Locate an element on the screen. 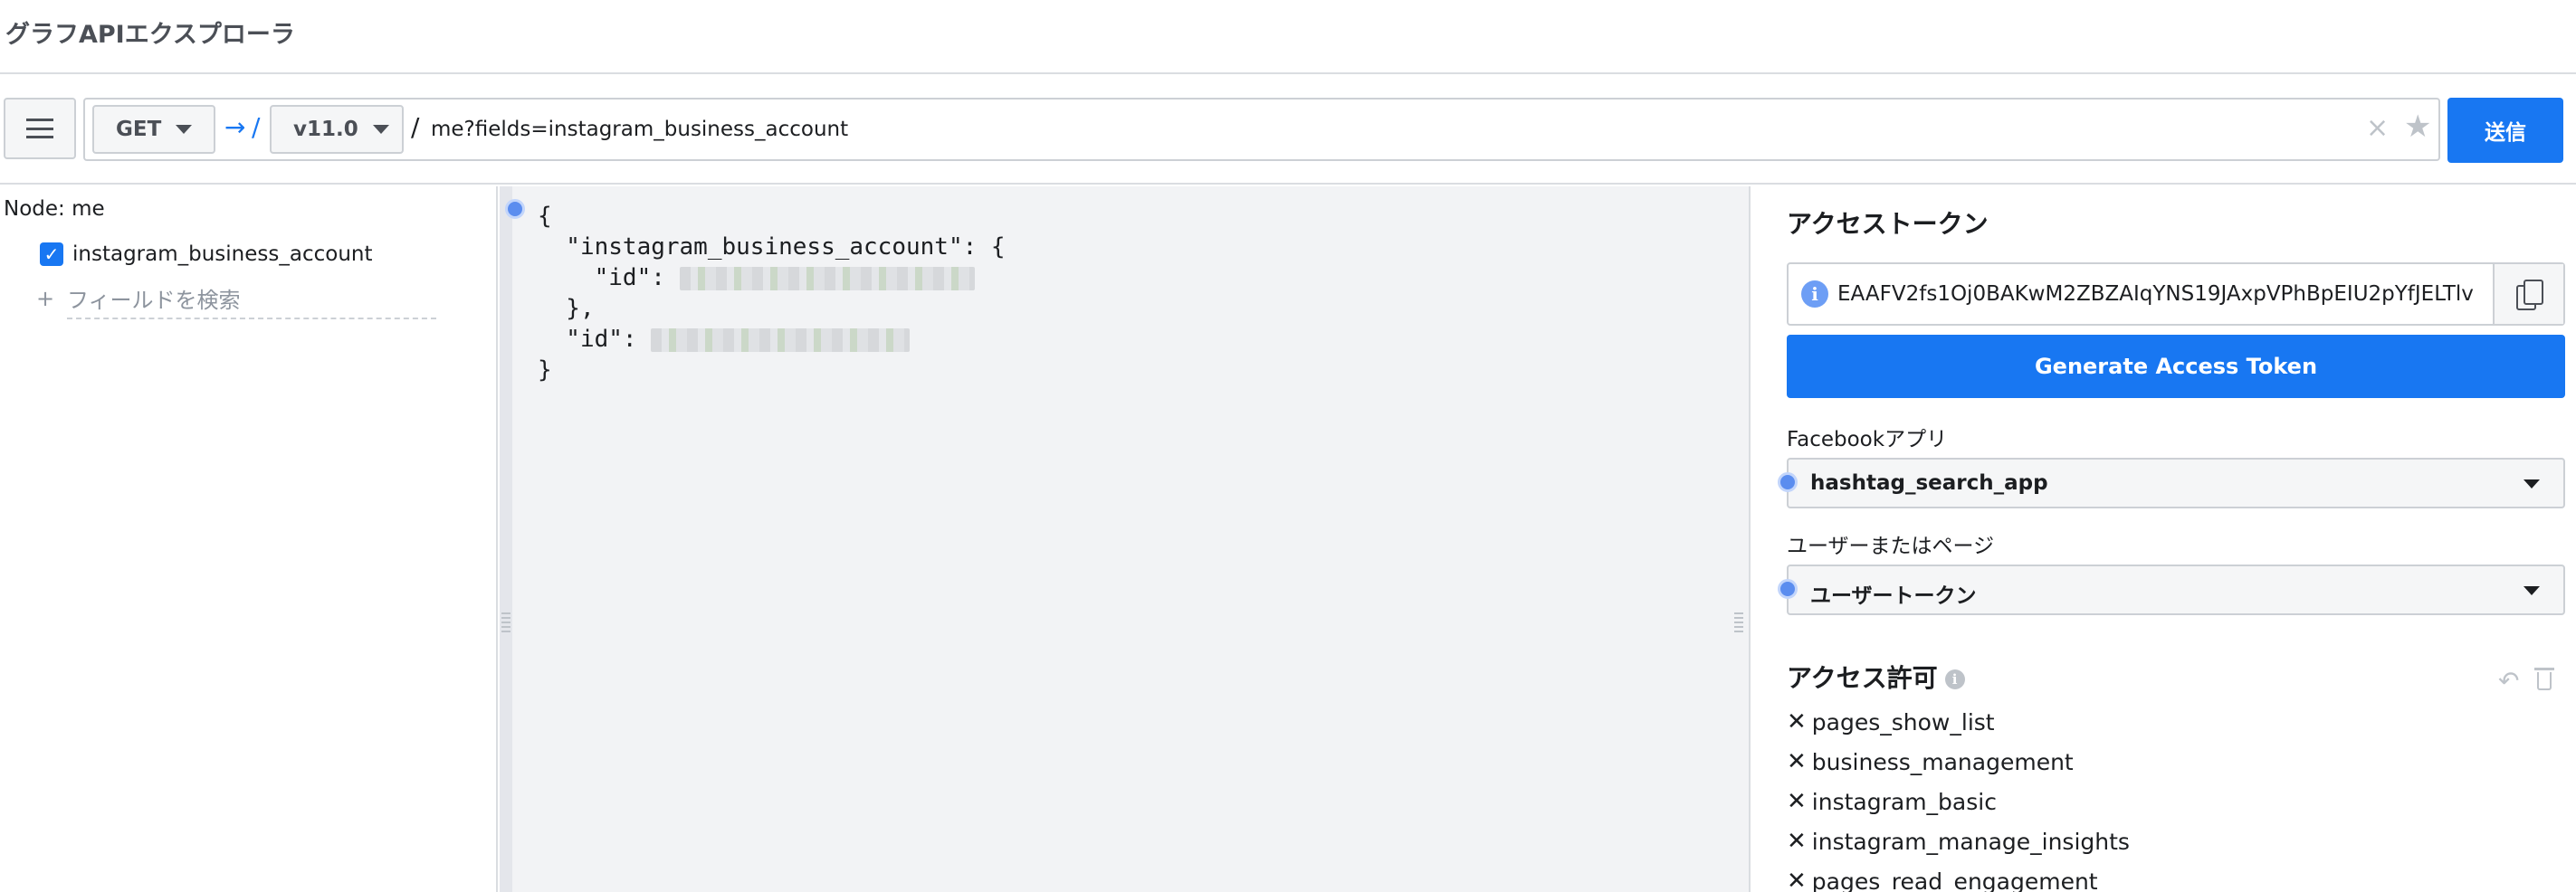 Image resolution: width=2576 pixels, height=892 pixels. hamburger-icon is located at coordinates (40, 128).